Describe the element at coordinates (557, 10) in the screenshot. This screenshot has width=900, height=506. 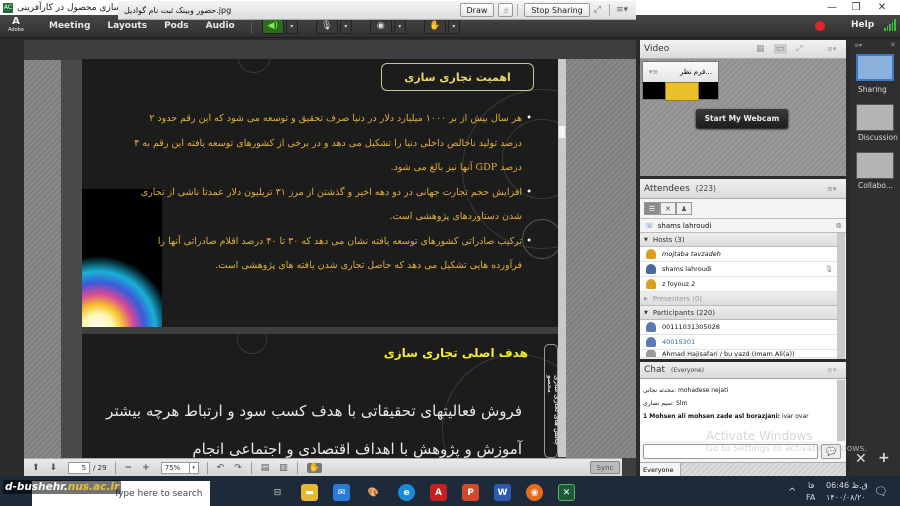
I see `stop-sharing-button: Stop Sharing` at that location.